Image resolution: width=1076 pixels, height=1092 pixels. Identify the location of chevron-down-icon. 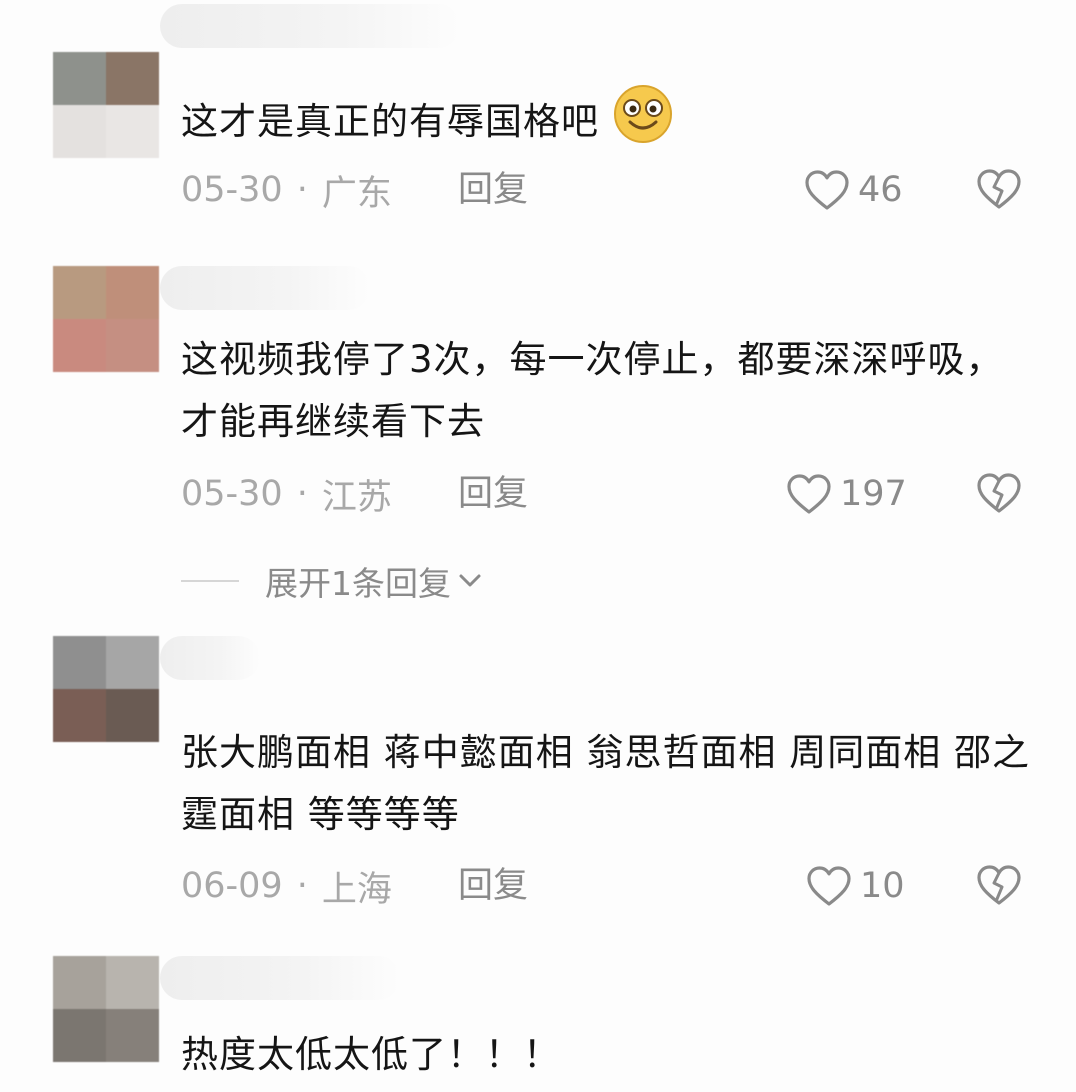
(470, 580).